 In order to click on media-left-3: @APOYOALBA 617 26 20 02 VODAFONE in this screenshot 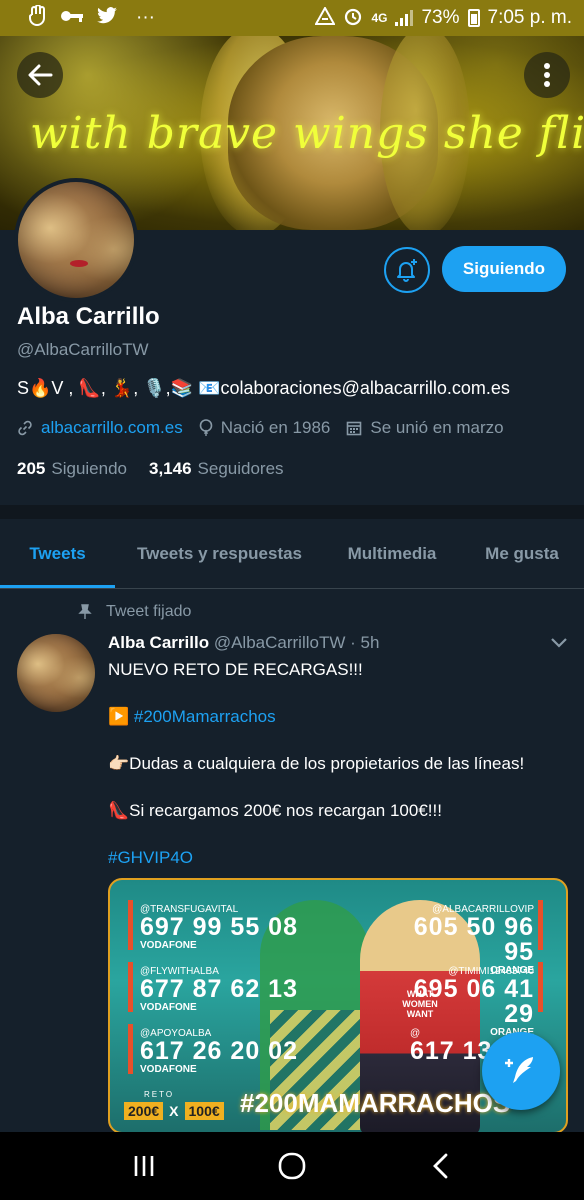, I will do `click(219, 1051)`.